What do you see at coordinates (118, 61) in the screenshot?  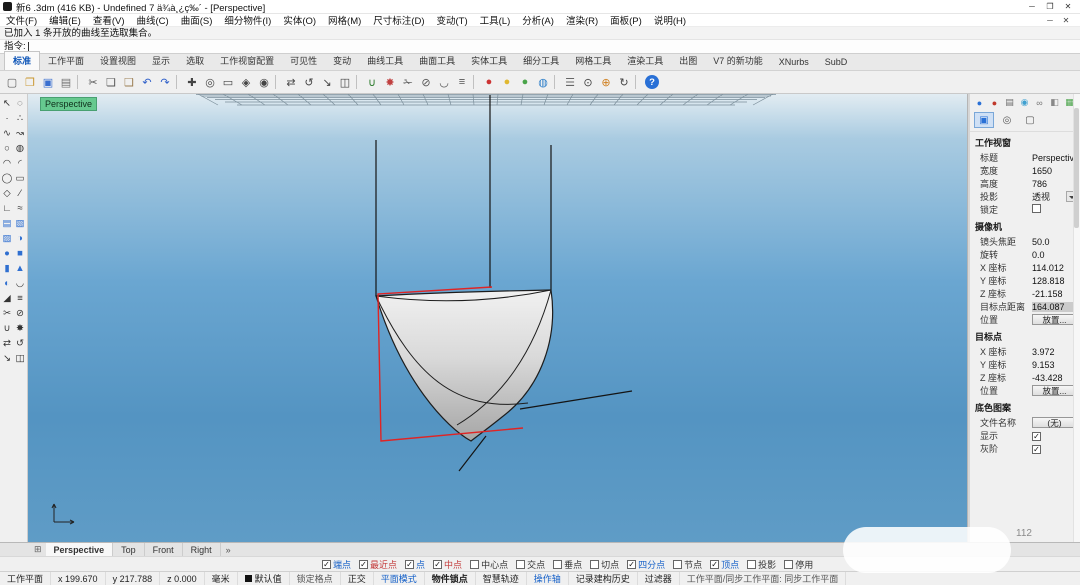 I see `ribbon-tab: 设置视图` at bounding box center [118, 61].